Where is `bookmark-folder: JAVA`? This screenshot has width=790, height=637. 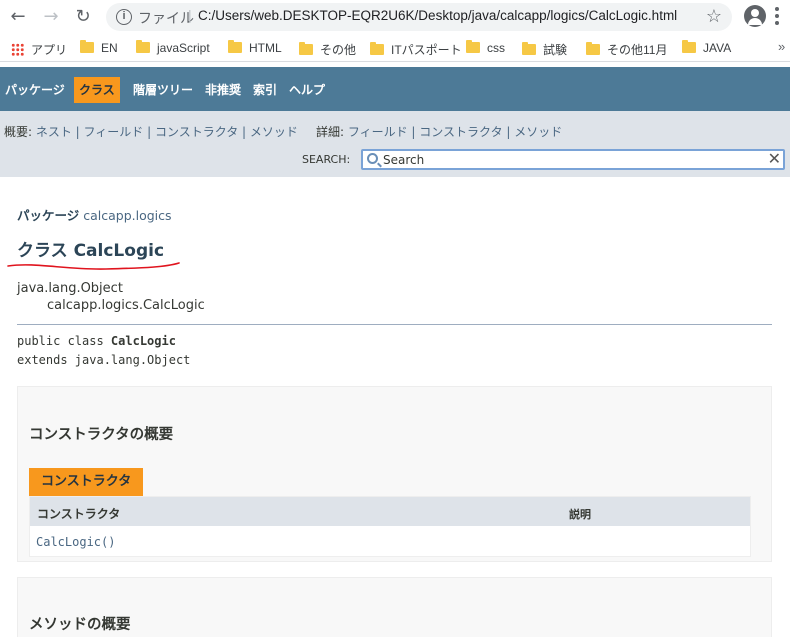 bookmark-folder: JAVA is located at coordinates (707, 47).